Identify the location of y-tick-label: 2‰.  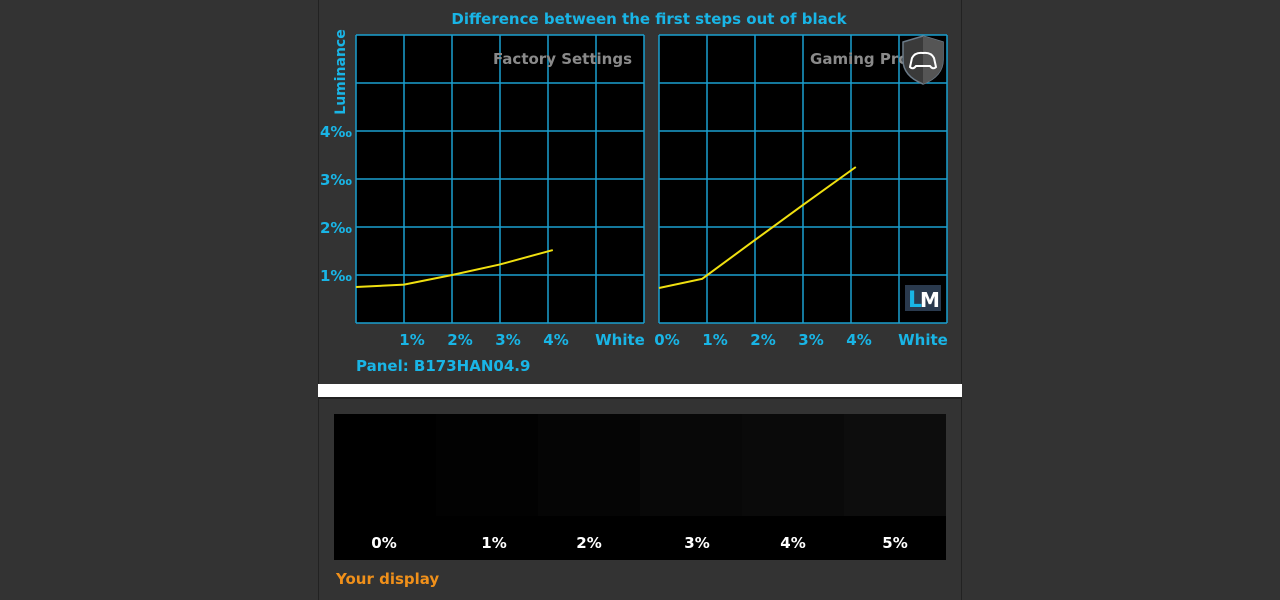
(336, 228).